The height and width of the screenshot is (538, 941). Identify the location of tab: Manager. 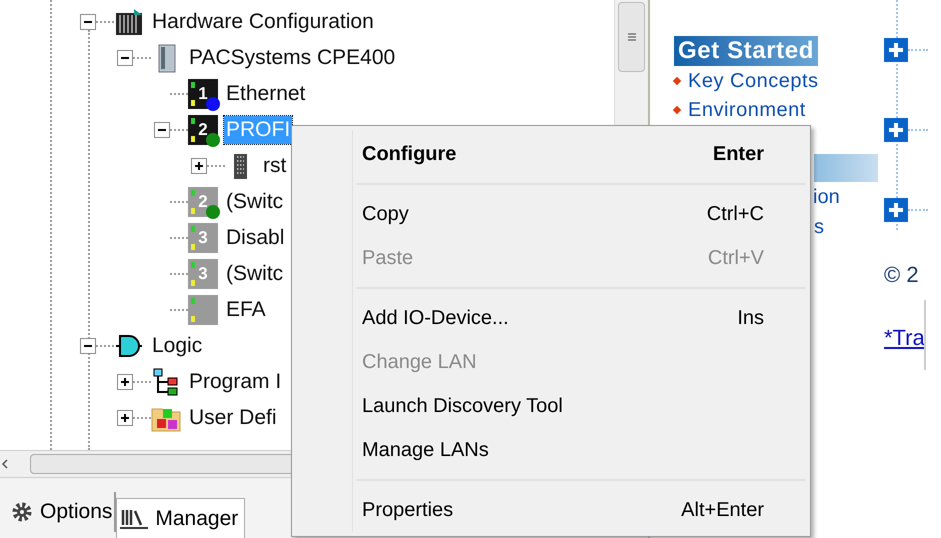
(181, 518).